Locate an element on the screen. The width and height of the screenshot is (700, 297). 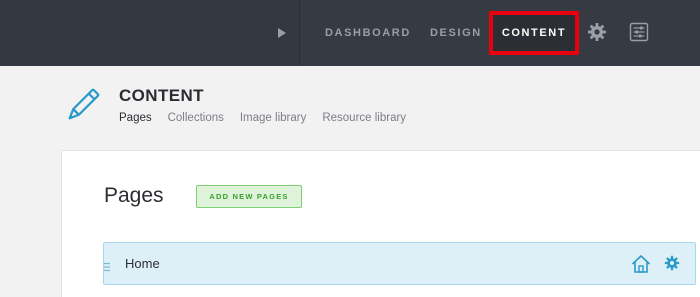
top-bar-left-panel is located at coordinates (150, 33).